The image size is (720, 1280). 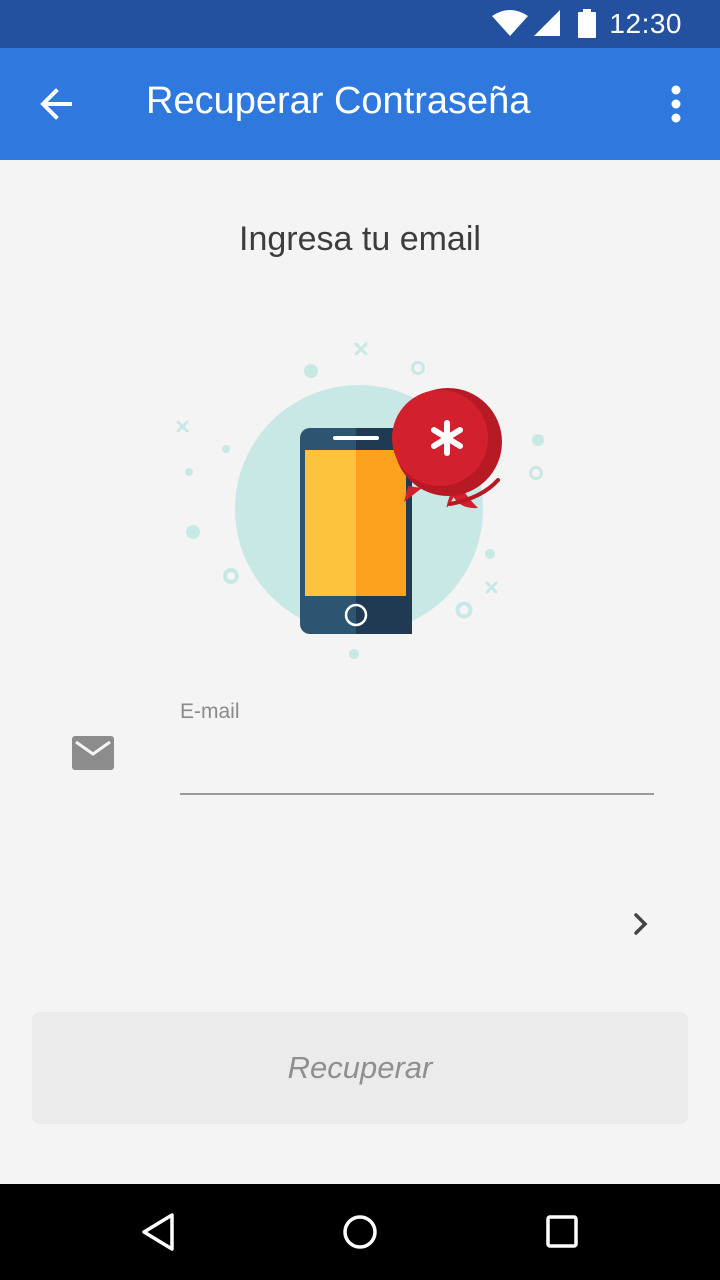 What do you see at coordinates (93, 753) in the screenshot?
I see `mail-icon` at bounding box center [93, 753].